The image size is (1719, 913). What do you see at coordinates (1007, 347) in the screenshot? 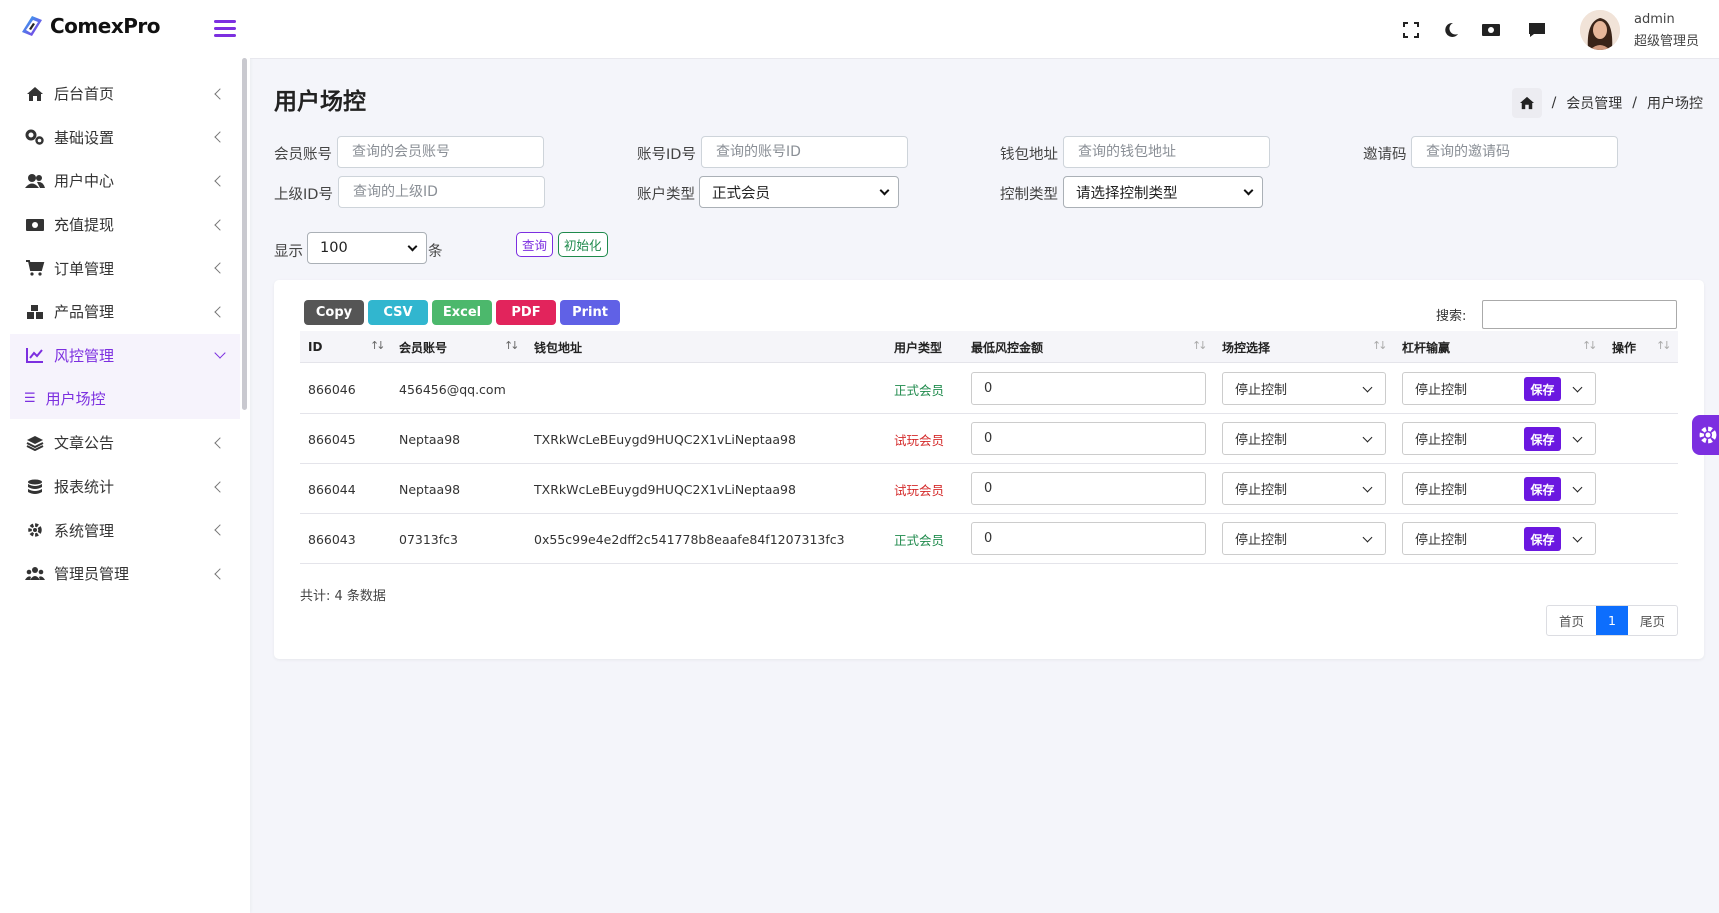
I see `th-min-amount: 最低风控金额` at bounding box center [1007, 347].